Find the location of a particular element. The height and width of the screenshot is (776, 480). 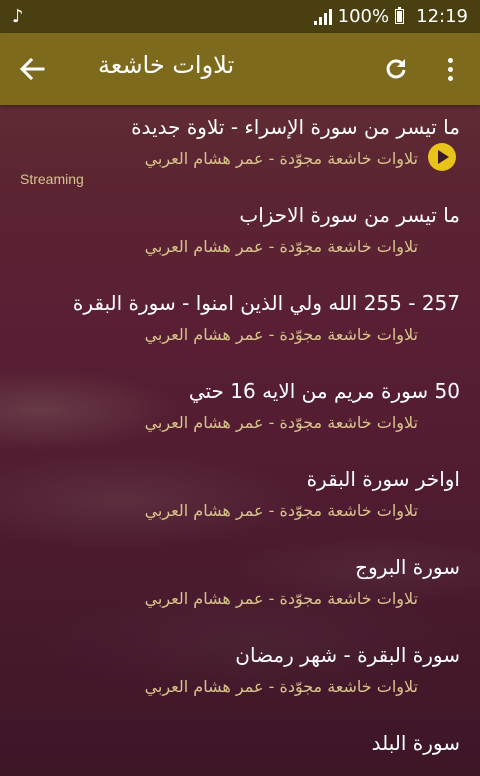

refresh-icon is located at coordinates (396, 69).